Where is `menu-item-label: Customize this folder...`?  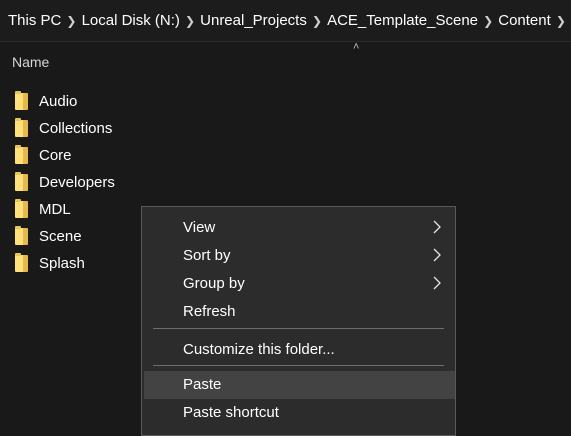
menu-item-label: Customize this folder... is located at coordinates (259, 349).